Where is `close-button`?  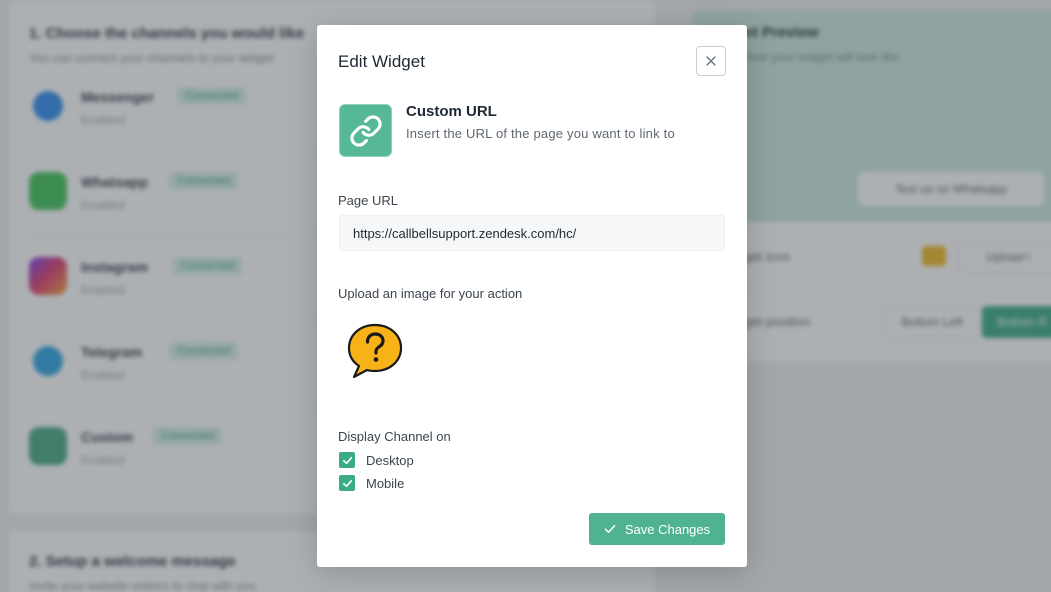 close-button is located at coordinates (711, 61).